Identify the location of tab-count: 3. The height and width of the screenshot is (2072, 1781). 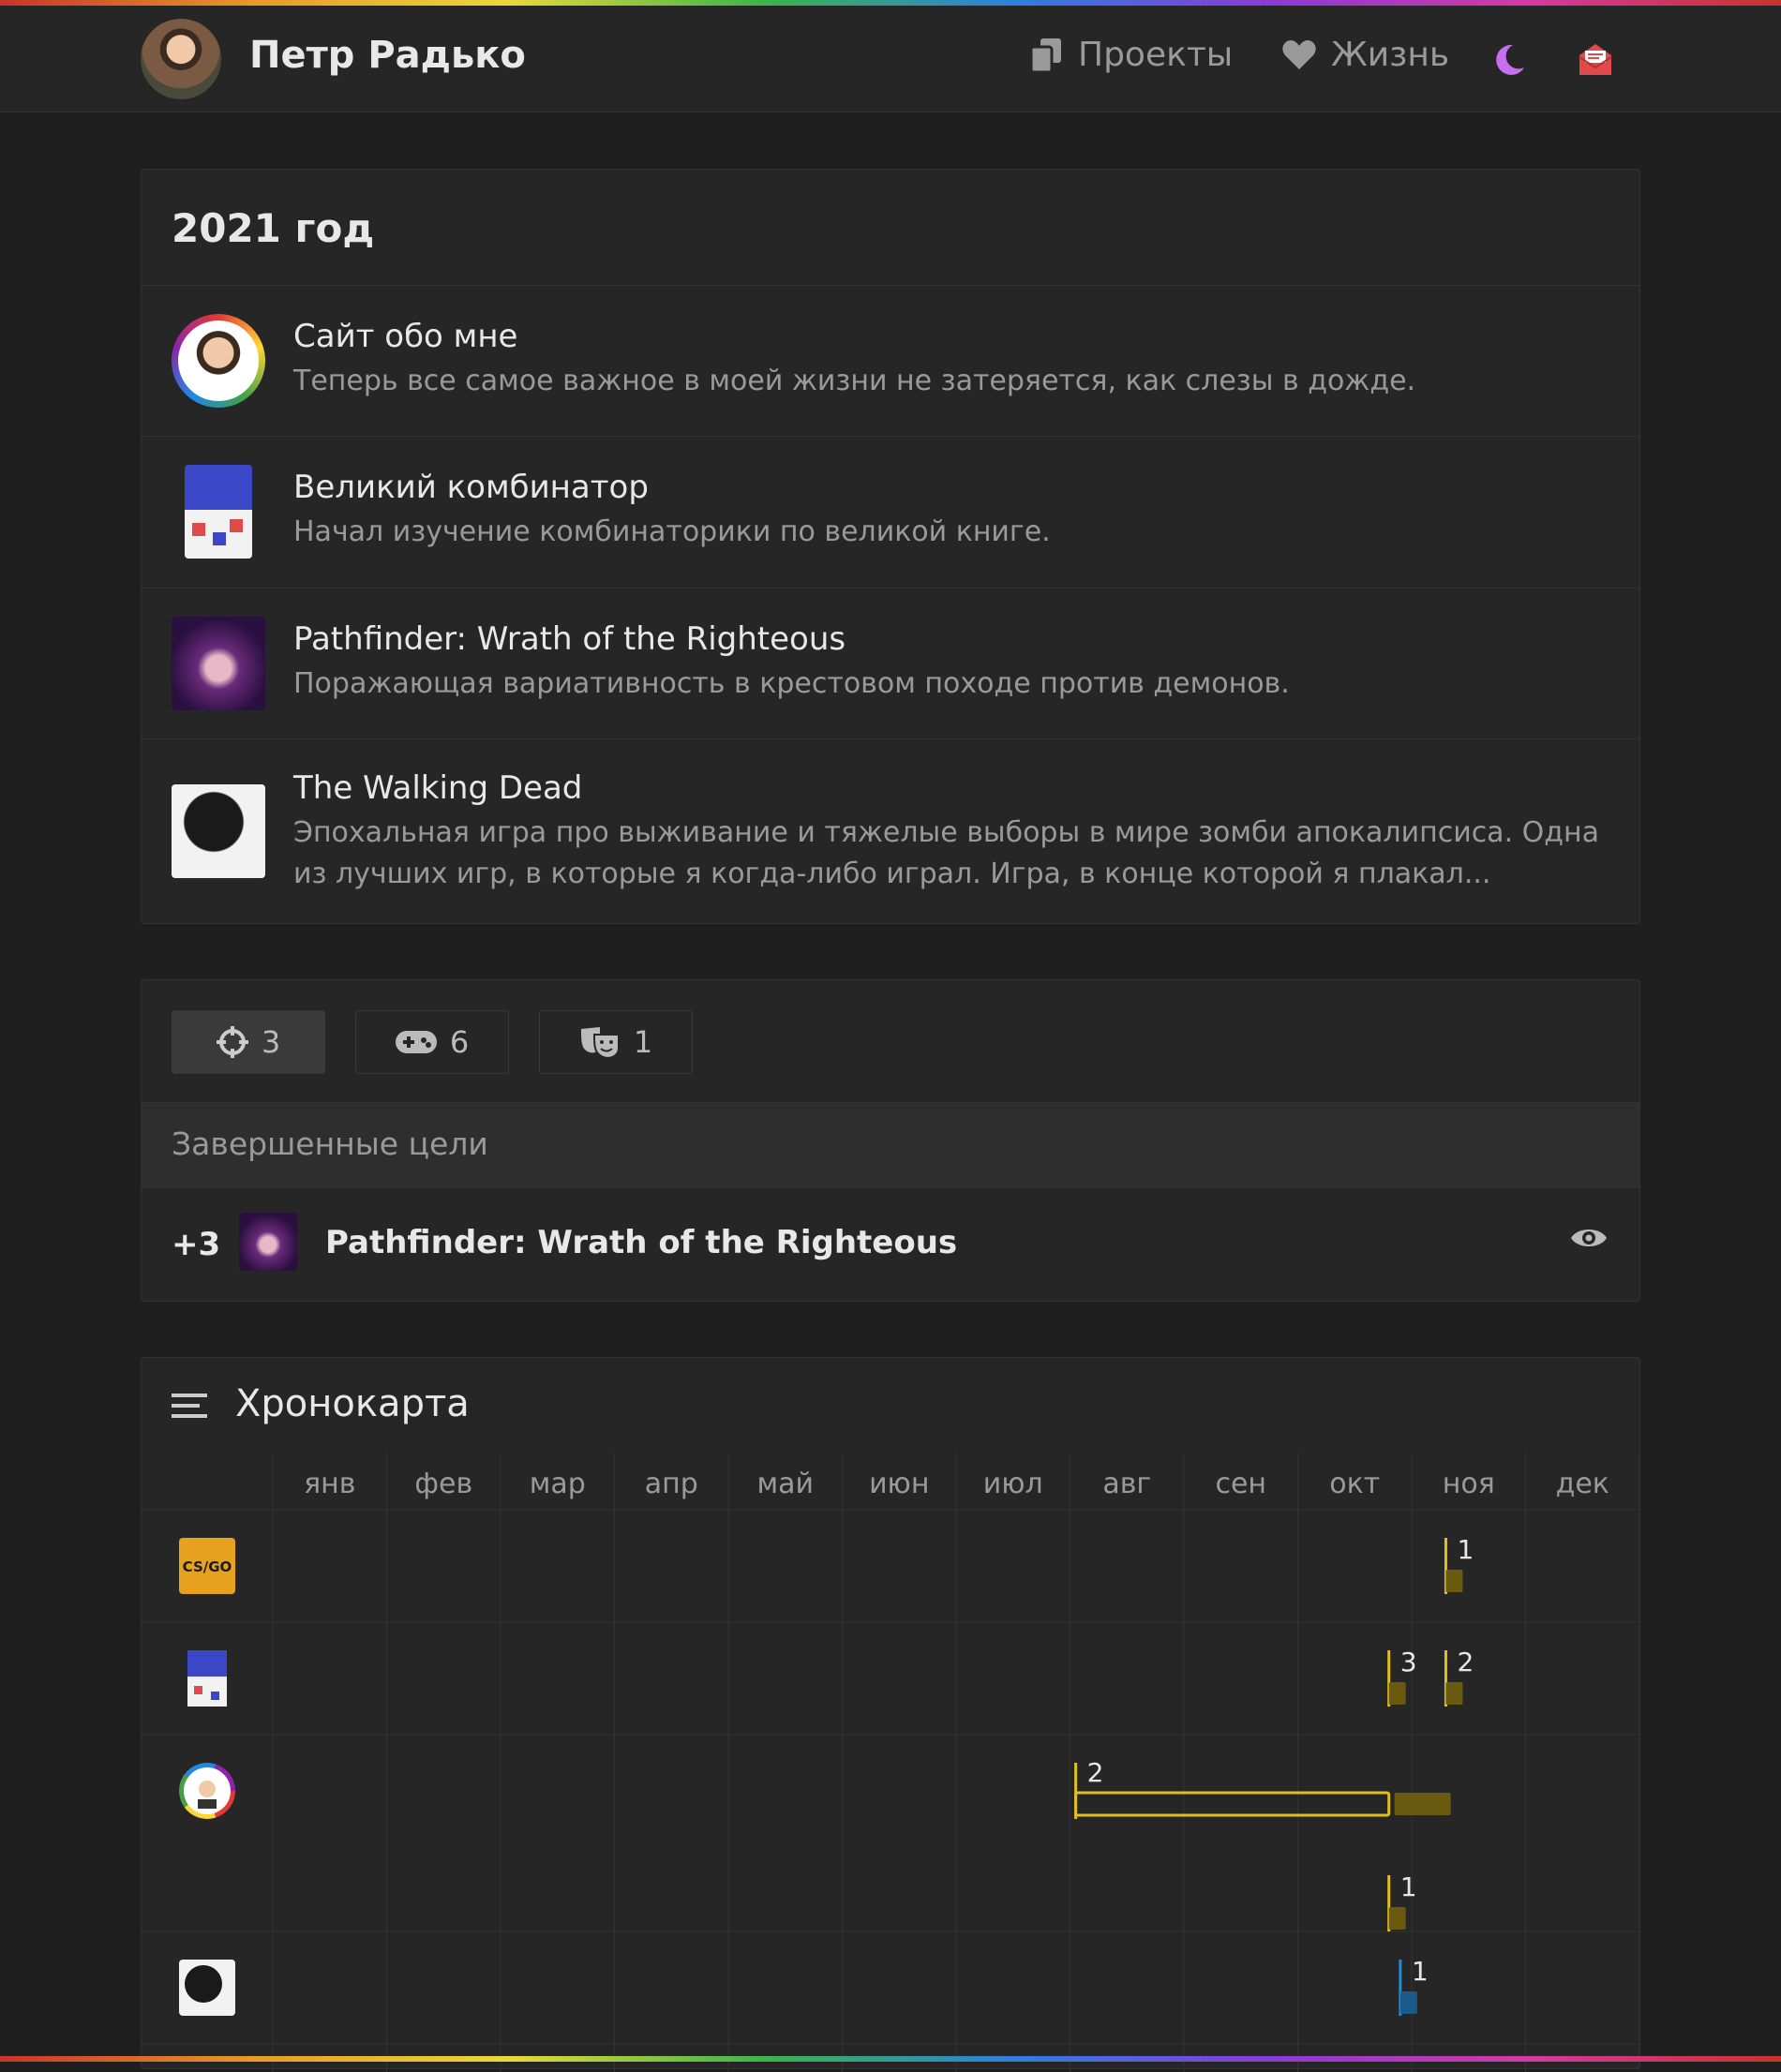
(271, 1042).